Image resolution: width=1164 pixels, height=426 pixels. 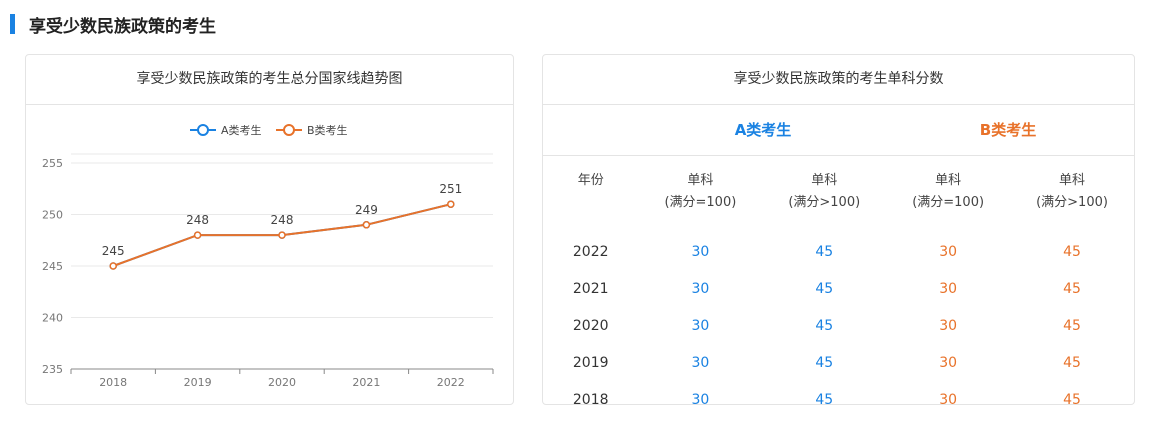 What do you see at coordinates (113, 382) in the screenshot?
I see `x-tick-label: 2018` at bounding box center [113, 382].